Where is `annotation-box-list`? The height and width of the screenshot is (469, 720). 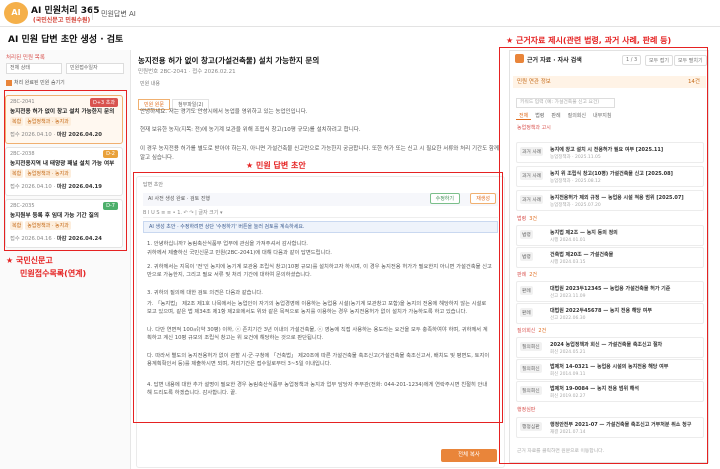
annotation-box-list is located at coordinates (65, 170).